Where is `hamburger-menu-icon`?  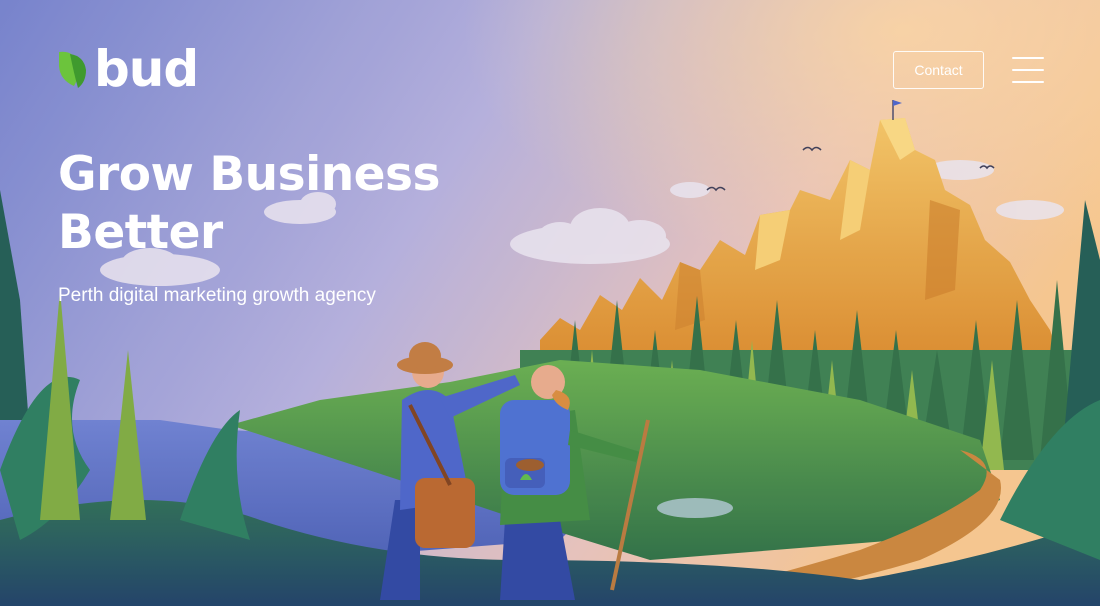
hamburger-menu-icon is located at coordinates (1028, 70).